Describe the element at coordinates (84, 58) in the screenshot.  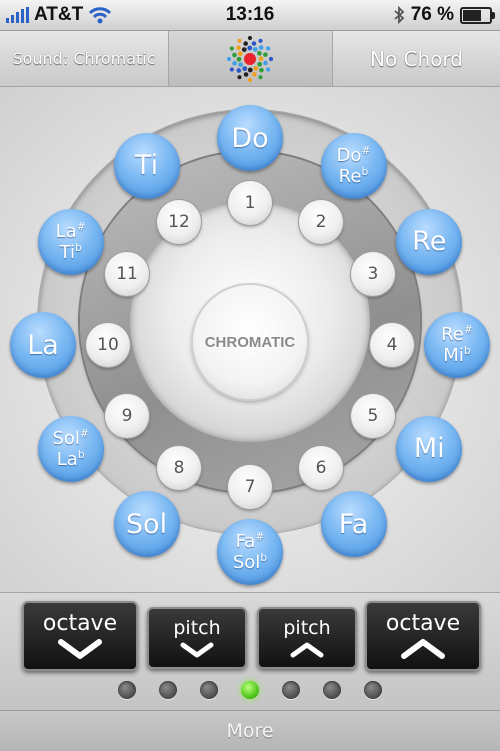
I see `sound-selector-button: Sound: Chromatic` at that location.